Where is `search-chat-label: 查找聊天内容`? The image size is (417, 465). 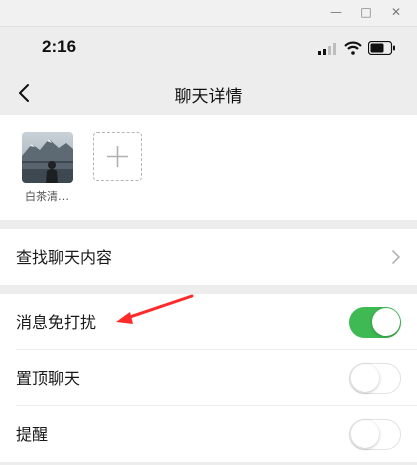
search-chat-label: 查找聊天内容 is located at coordinates (64, 257).